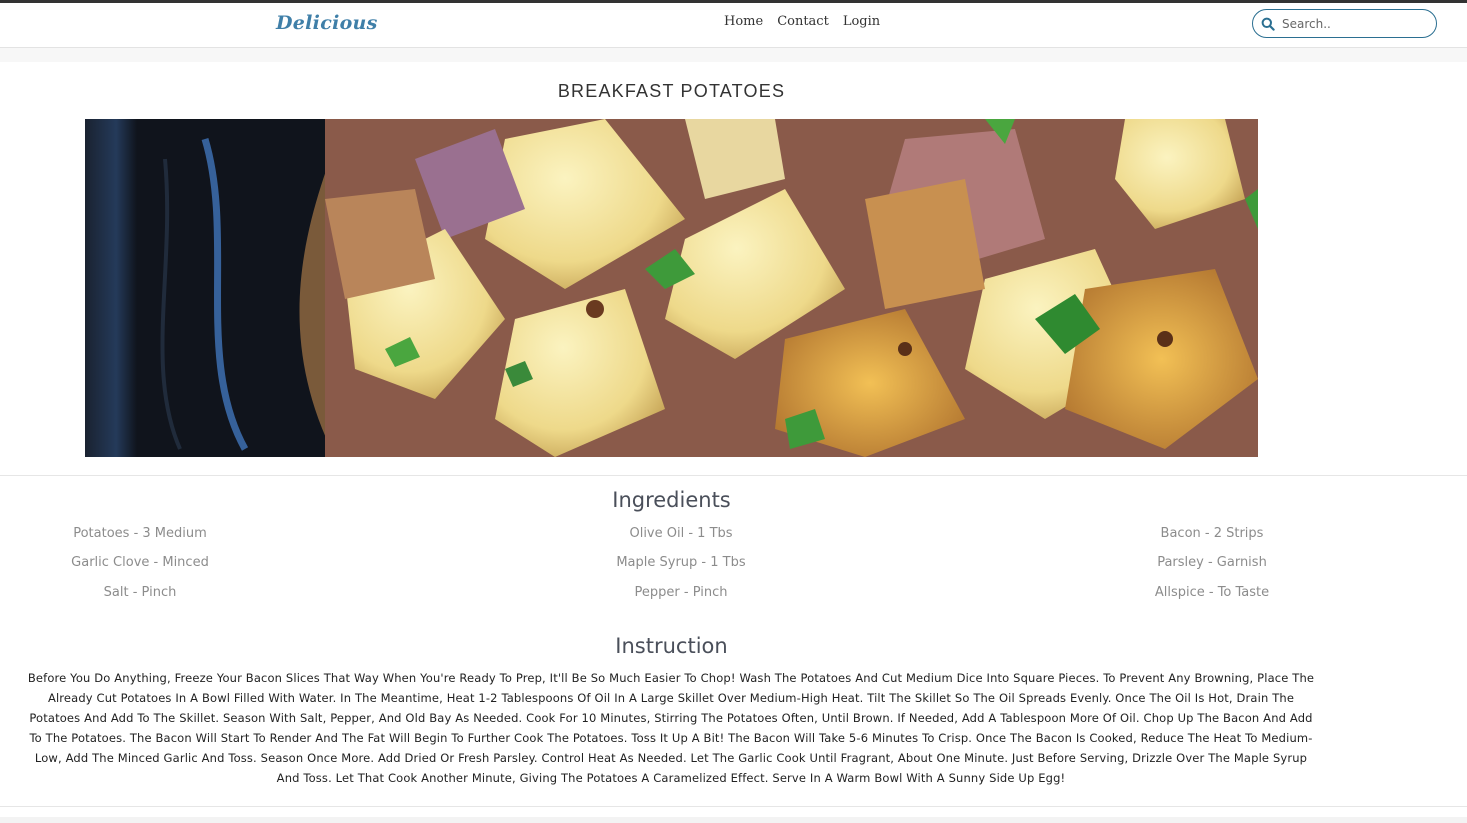 The width and height of the screenshot is (1467, 823). I want to click on search-box, so click(1344, 23).